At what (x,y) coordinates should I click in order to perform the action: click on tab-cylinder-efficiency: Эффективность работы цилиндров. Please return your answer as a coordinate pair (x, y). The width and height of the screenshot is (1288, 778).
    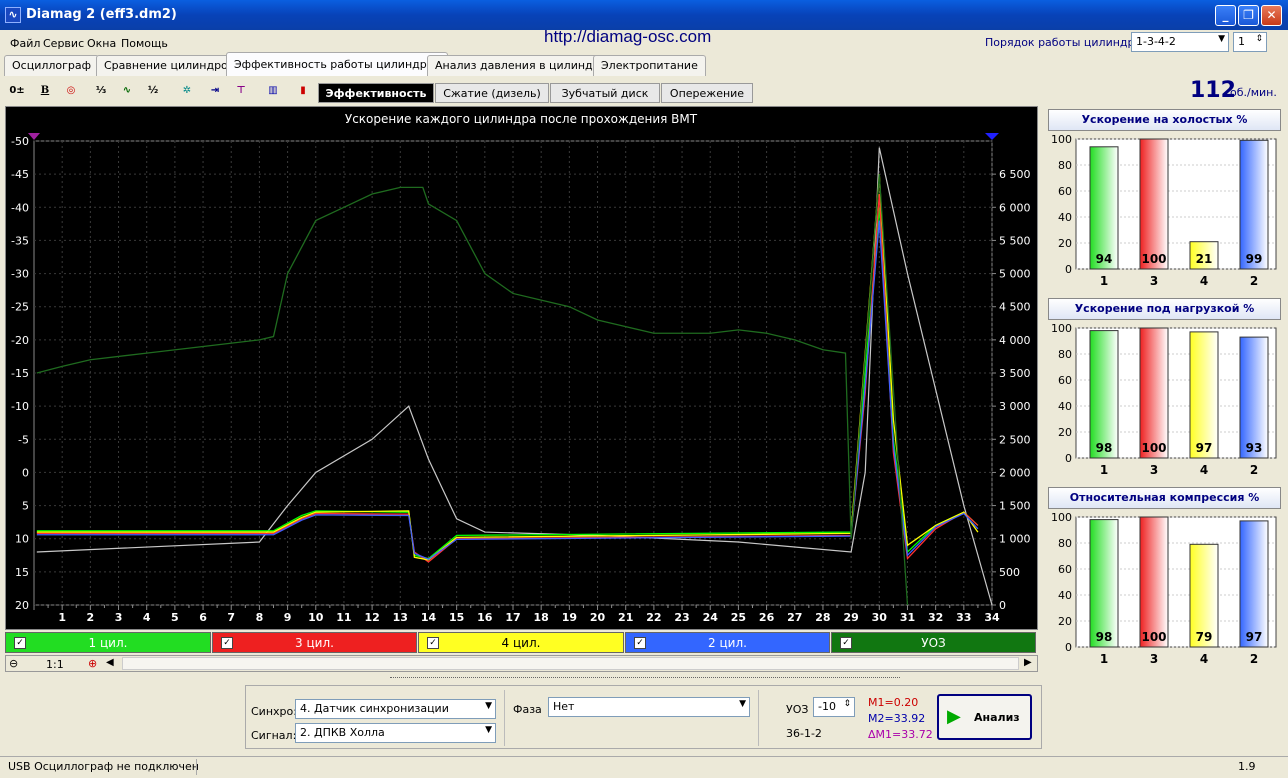
    Looking at the image, I should click on (337, 64).